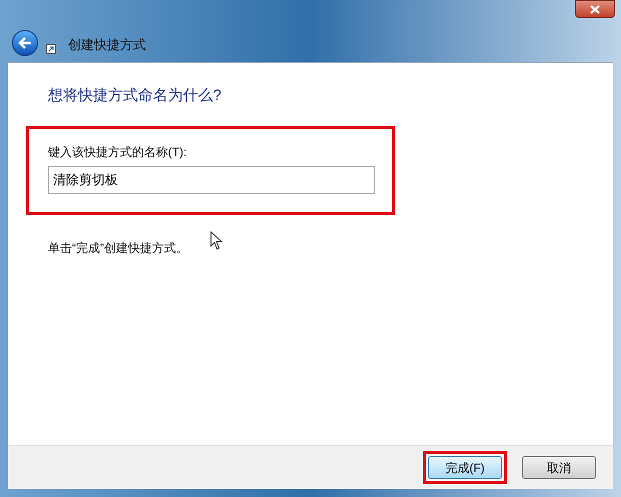 Image resolution: width=621 pixels, height=497 pixels. Describe the element at coordinates (107, 45) in the screenshot. I see `window-title: 创建快捷方式` at that location.